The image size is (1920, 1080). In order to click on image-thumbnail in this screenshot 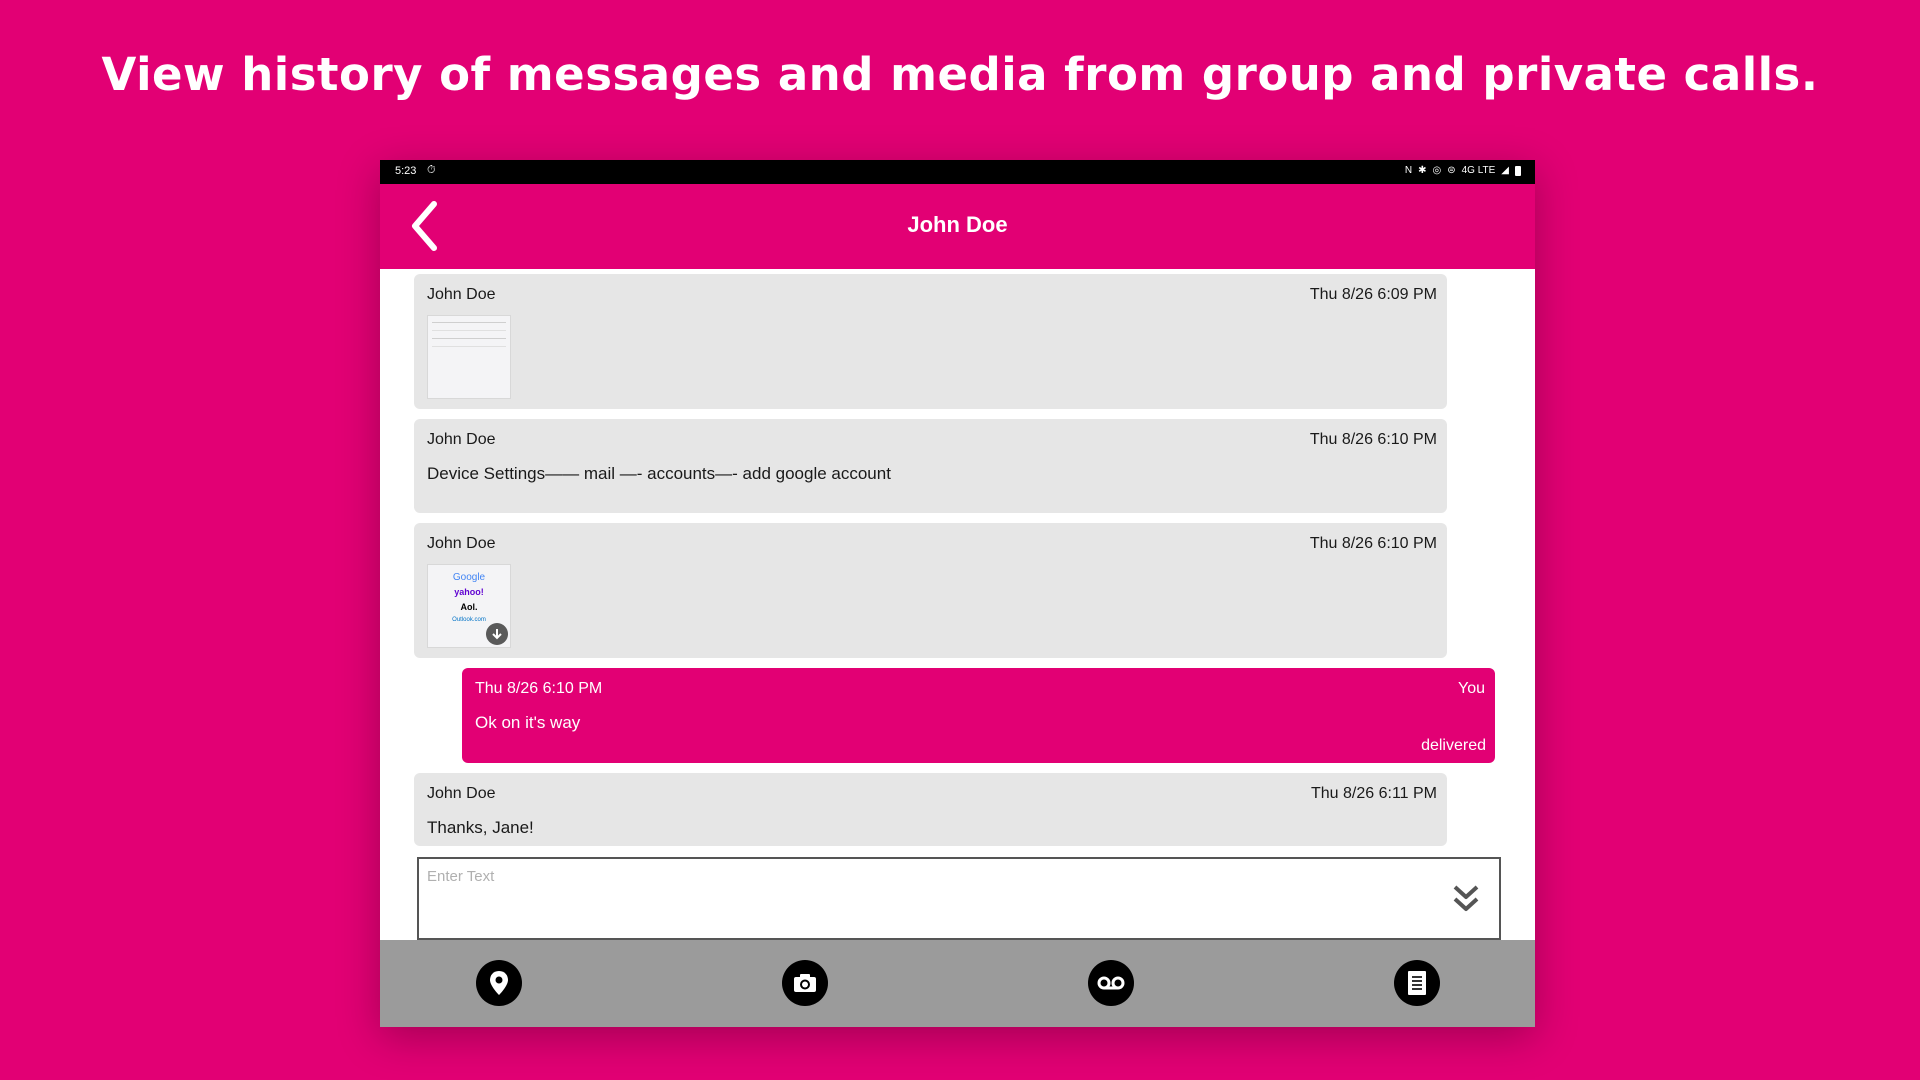, I will do `click(469, 357)`.